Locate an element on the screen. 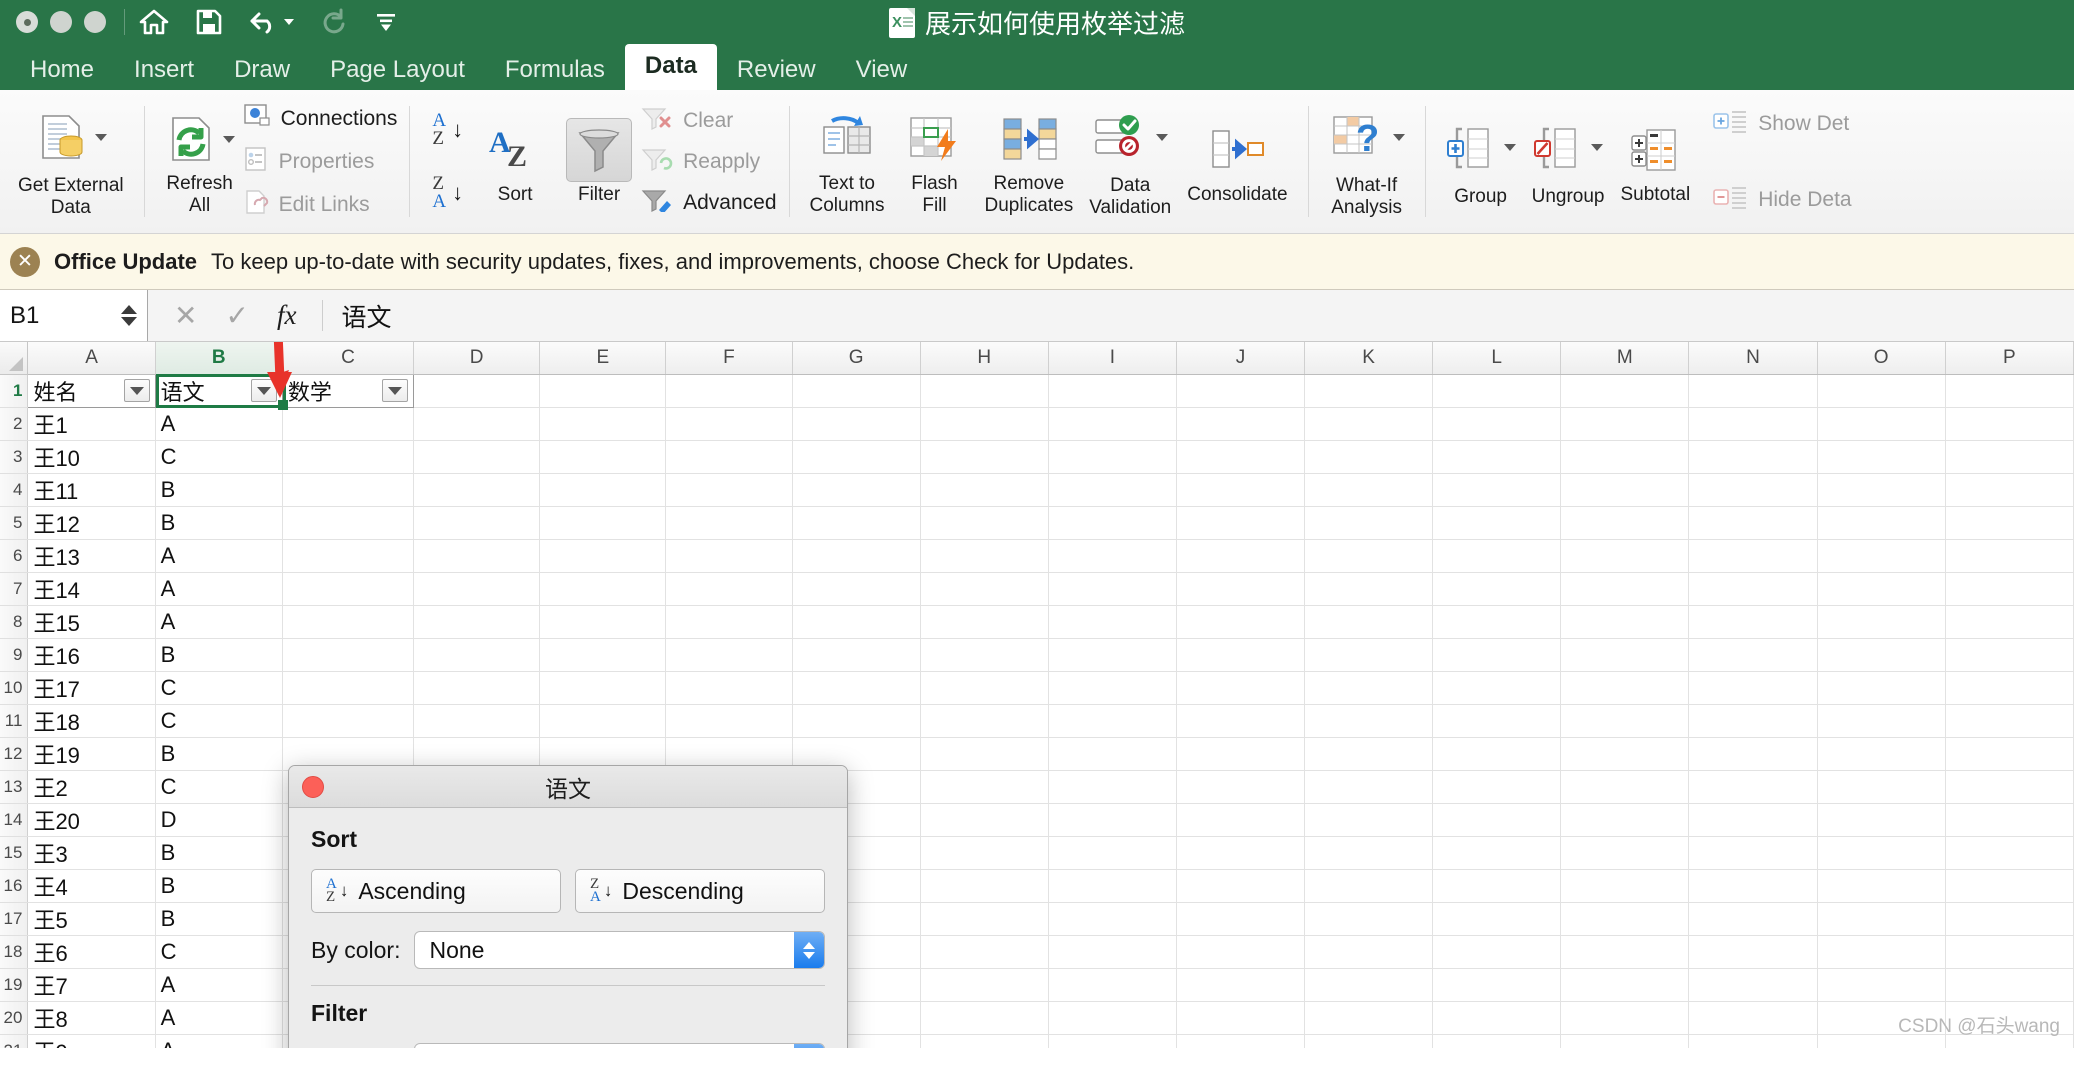 Image resolution: width=2074 pixels, height=1090 pixels. cell-j12 is located at coordinates (1241, 754).